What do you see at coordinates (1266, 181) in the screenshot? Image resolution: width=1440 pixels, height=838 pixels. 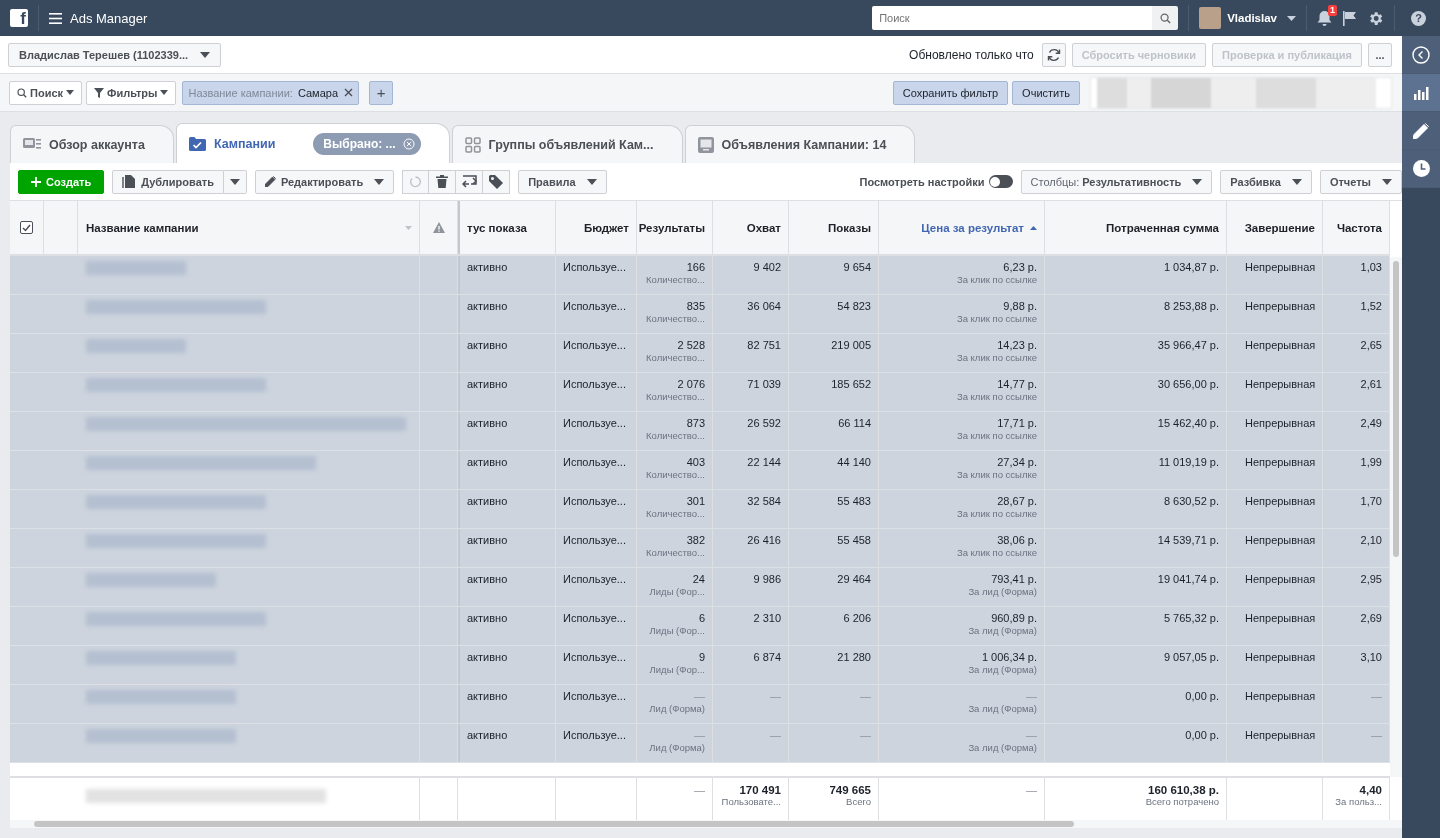 I see `breakdown-dropdown: Разбивка` at bounding box center [1266, 181].